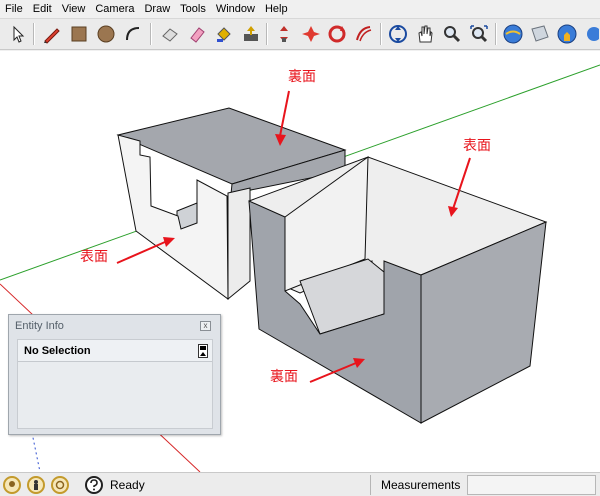 Image resolution: width=600 pixels, height=496 pixels. I want to click on status-bar: Ready Measurements, so click(300, 484).